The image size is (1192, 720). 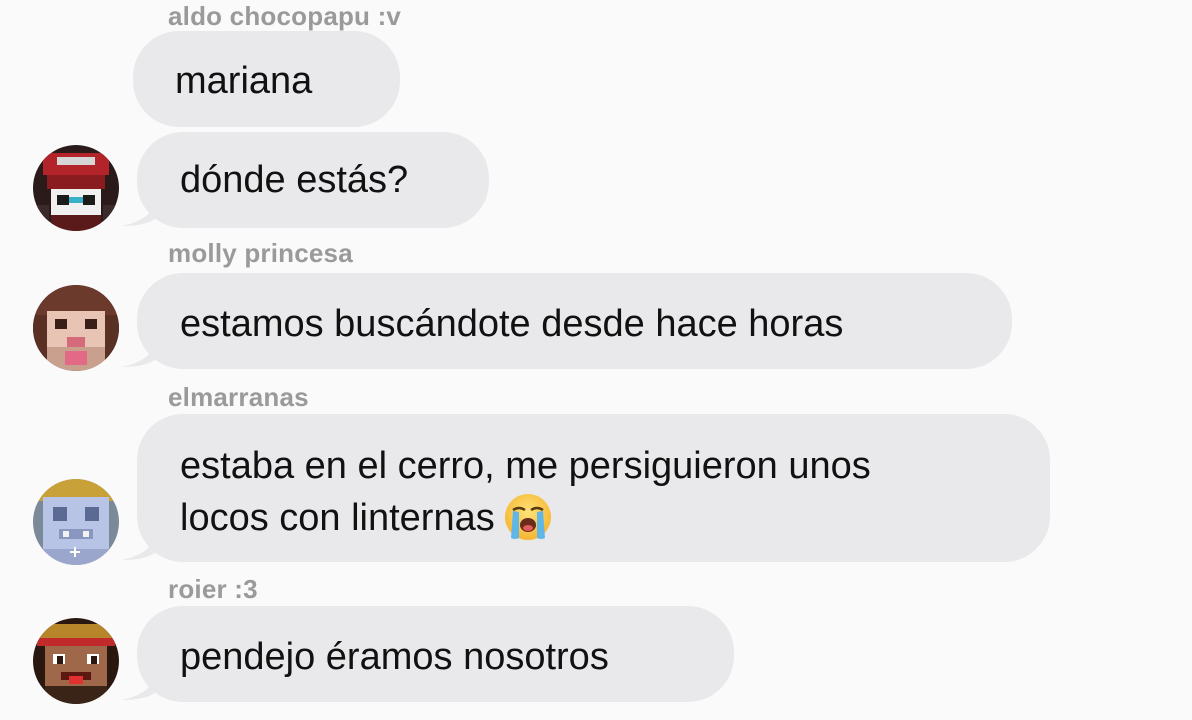 I want to click on message-bubble: dónde estás?, so click(x=313, y=180).